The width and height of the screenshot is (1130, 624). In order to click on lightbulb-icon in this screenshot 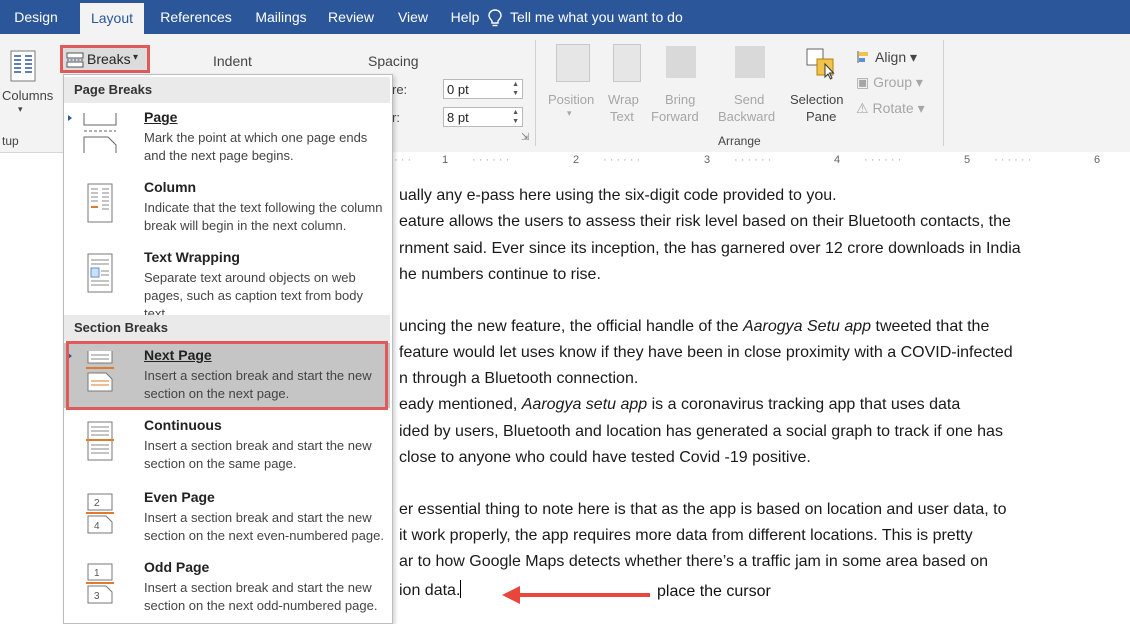, I will do `click(495, 18)`.